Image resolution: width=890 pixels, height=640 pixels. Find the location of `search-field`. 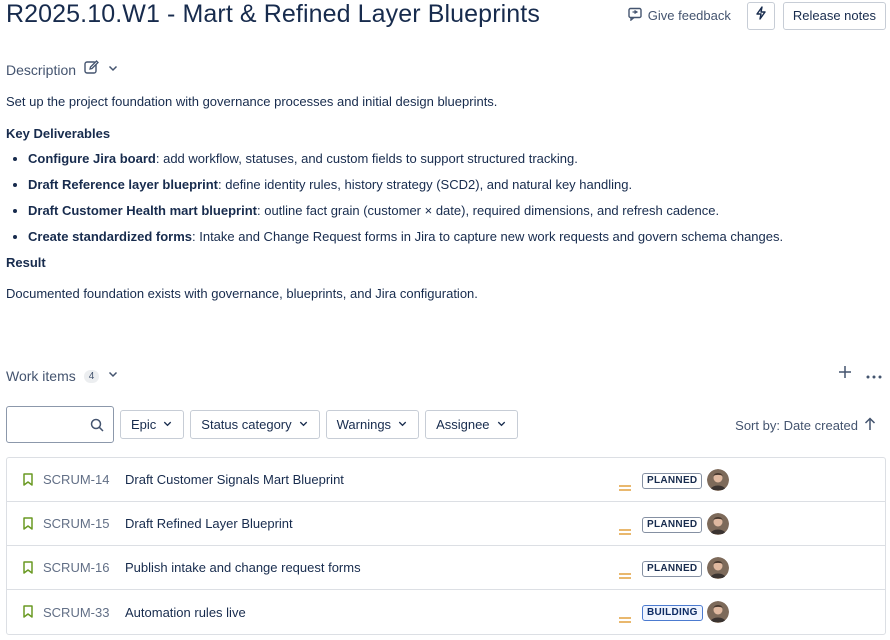

search-field is located at coordinates (60, 424).